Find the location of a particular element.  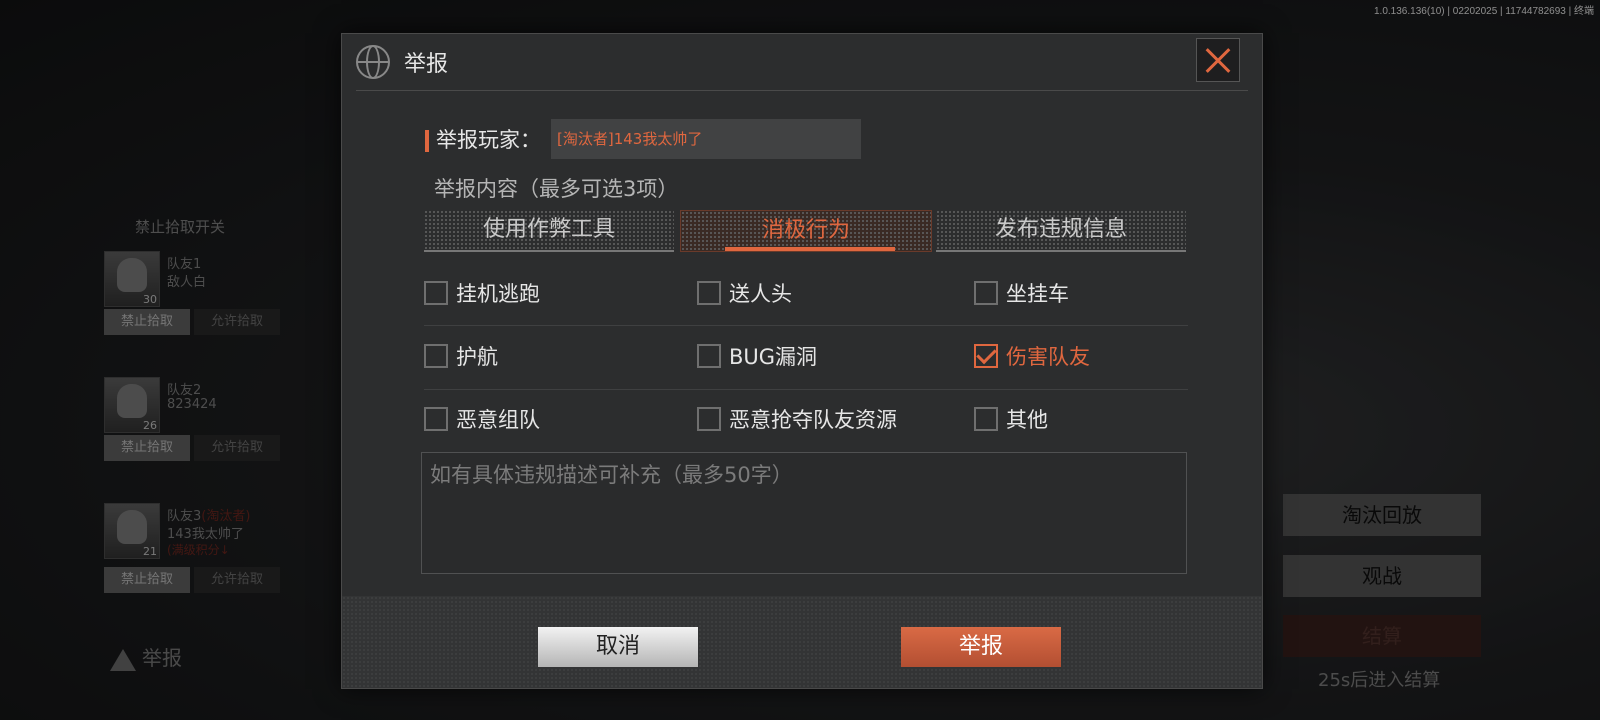

option-other: 其他 is located at coordinates (1011, 419).